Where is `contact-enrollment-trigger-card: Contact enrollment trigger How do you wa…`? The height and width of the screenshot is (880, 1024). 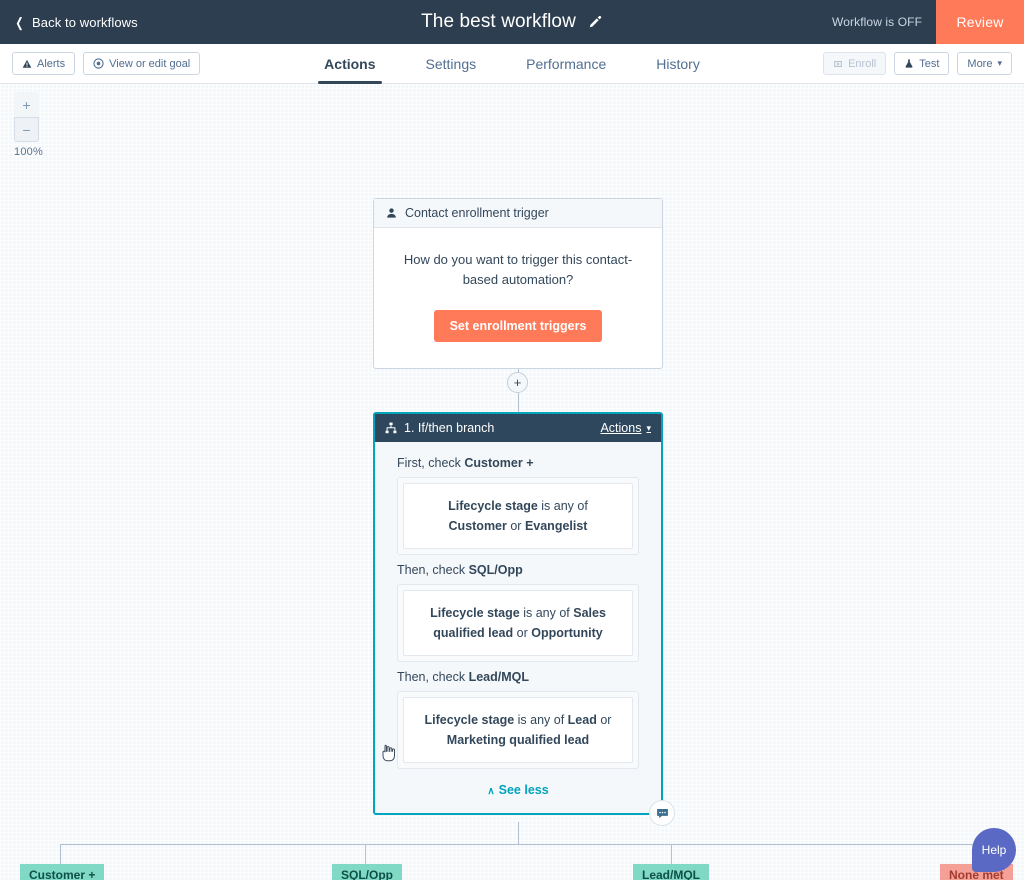 contact-enrollment-trigger-card: Contact enrollment trigger How do you wa… is located at coordinates (518, 284).